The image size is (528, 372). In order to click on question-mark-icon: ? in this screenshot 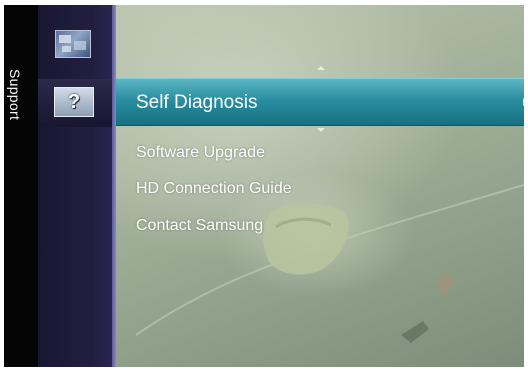, I will do `click(74, 102)`.